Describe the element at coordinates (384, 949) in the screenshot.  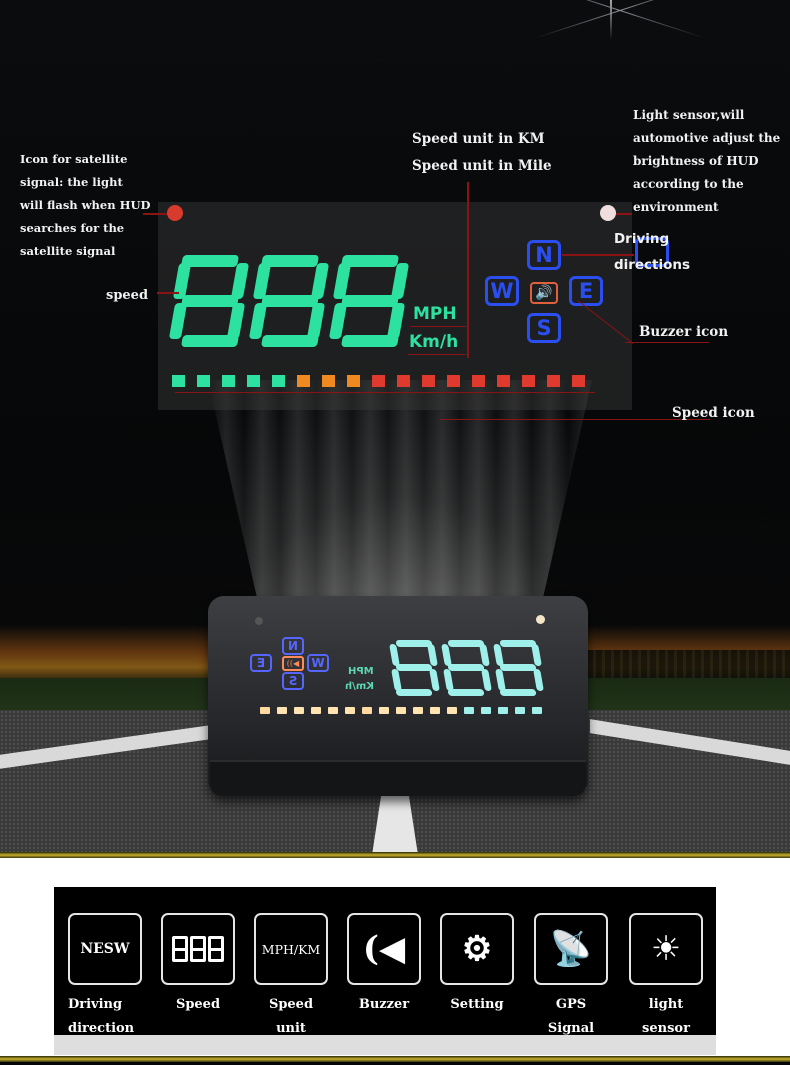
I see `speaker-icon: (◀` at that location.